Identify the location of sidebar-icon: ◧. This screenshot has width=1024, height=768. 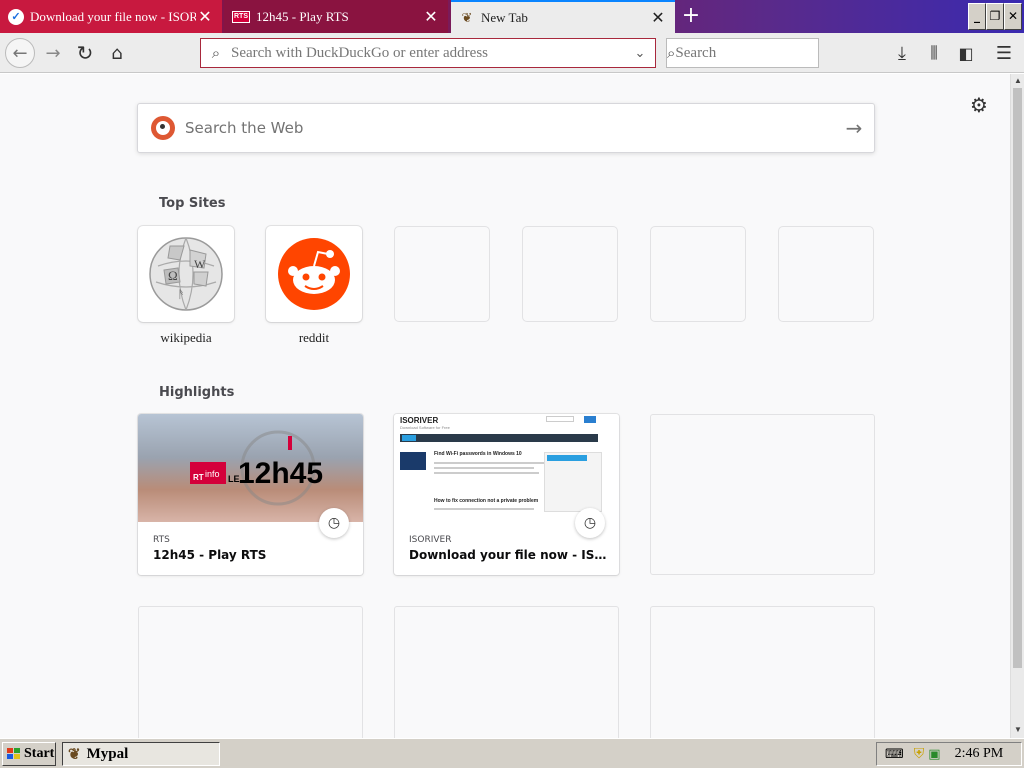
(966, 53).